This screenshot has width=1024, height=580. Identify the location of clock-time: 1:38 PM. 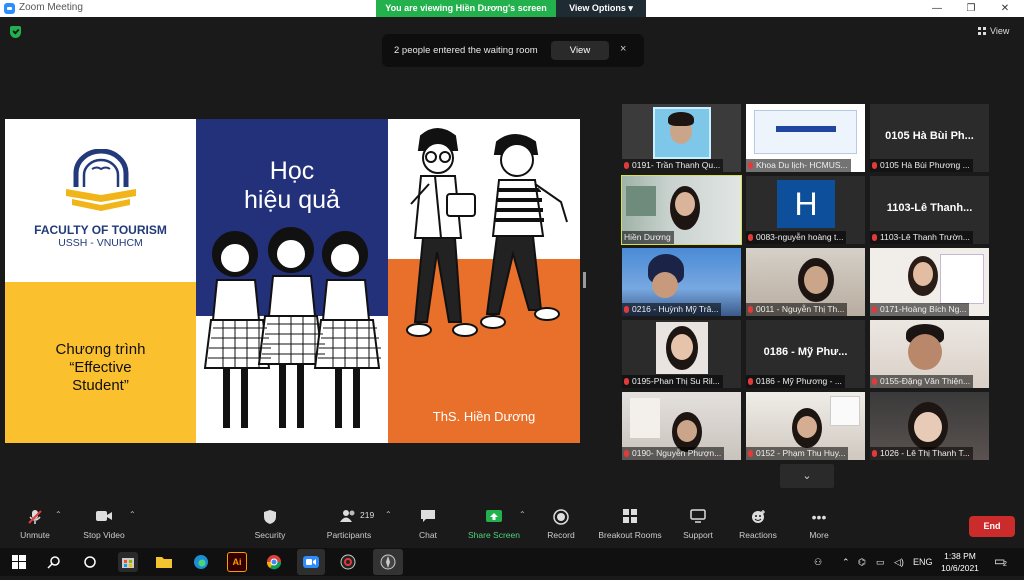
(960, 556).